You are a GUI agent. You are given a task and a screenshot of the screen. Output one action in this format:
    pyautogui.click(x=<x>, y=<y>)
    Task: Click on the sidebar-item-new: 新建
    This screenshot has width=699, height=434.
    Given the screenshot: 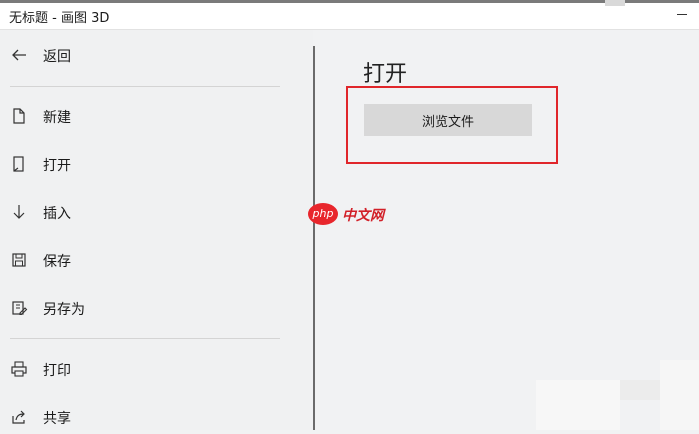 What is the action you would take?
    pyautogui.click(x=156, y=116)
    